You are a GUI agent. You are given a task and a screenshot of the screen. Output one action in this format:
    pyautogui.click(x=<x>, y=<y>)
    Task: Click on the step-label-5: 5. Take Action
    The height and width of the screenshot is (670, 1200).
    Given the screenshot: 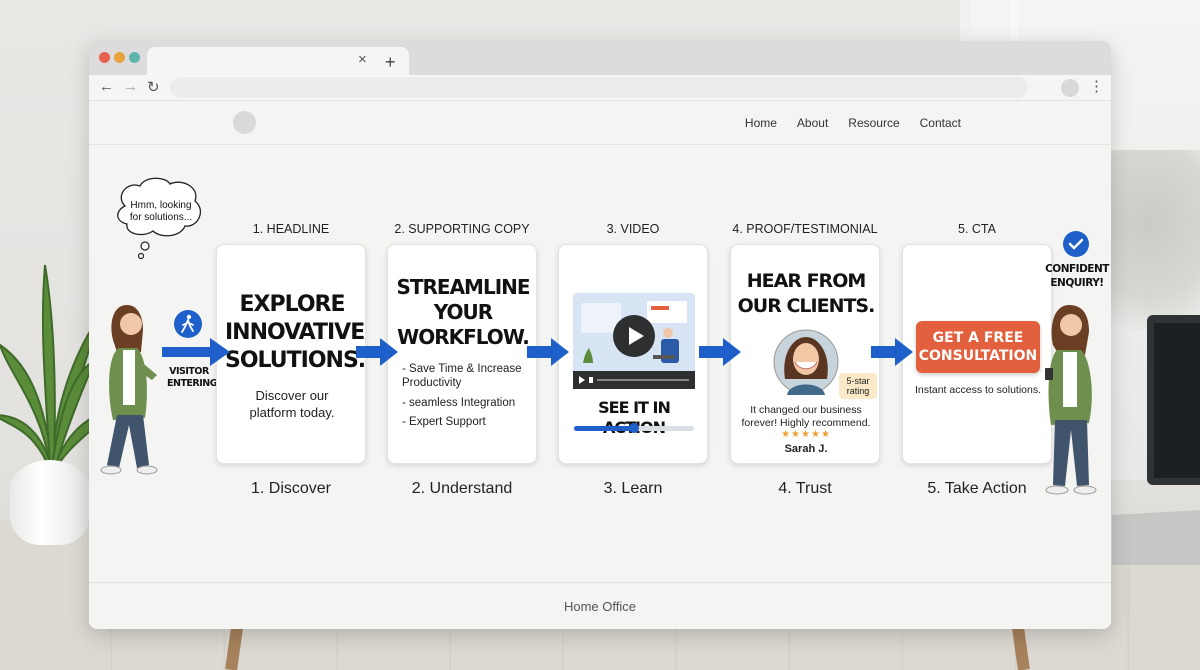 What is the action you would take?
    pyautogui.click(x=977, y=488)
    